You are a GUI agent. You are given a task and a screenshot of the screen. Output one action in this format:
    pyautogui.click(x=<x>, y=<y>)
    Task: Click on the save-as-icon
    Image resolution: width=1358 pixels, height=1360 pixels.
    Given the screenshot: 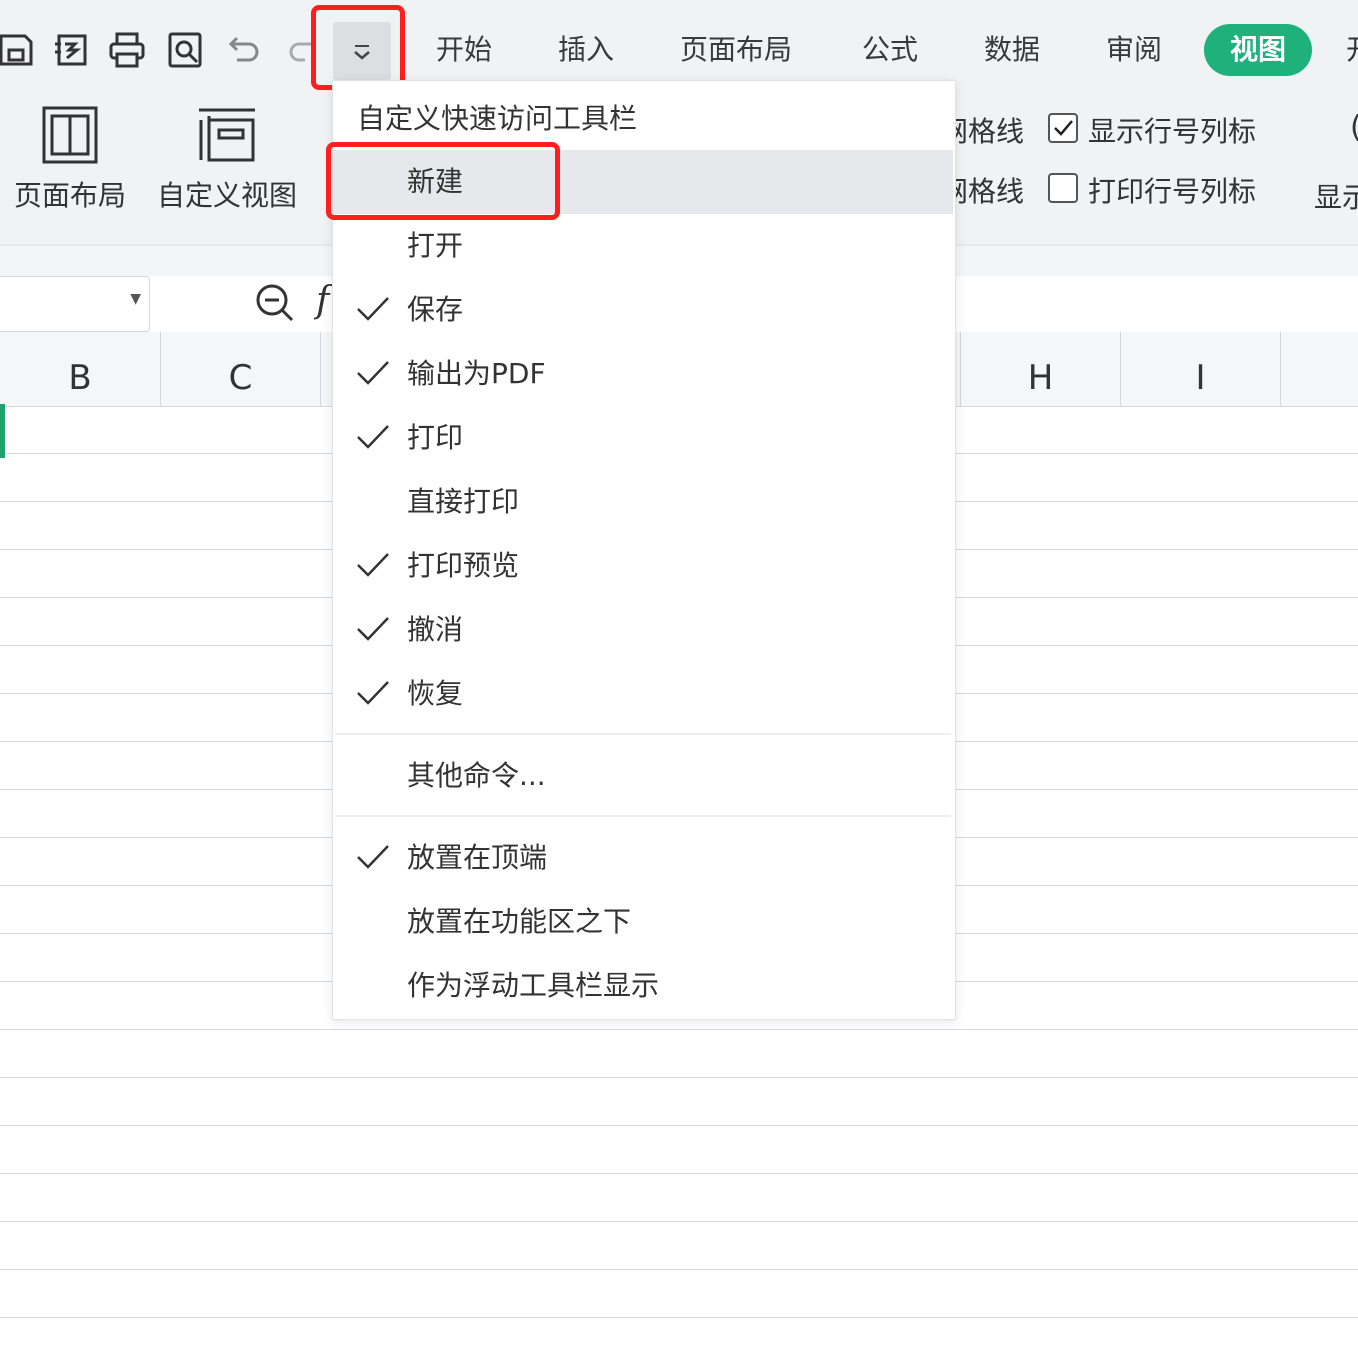 What is the action you would take?
    pyautogui.click(x=71, y=50)
    